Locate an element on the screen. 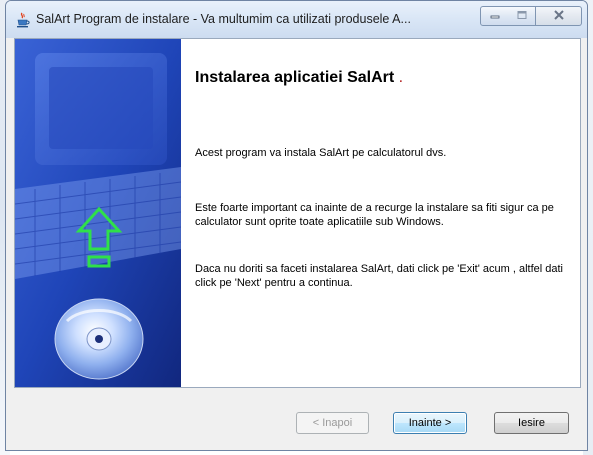  close-icon is located at coordinates (559, 16).